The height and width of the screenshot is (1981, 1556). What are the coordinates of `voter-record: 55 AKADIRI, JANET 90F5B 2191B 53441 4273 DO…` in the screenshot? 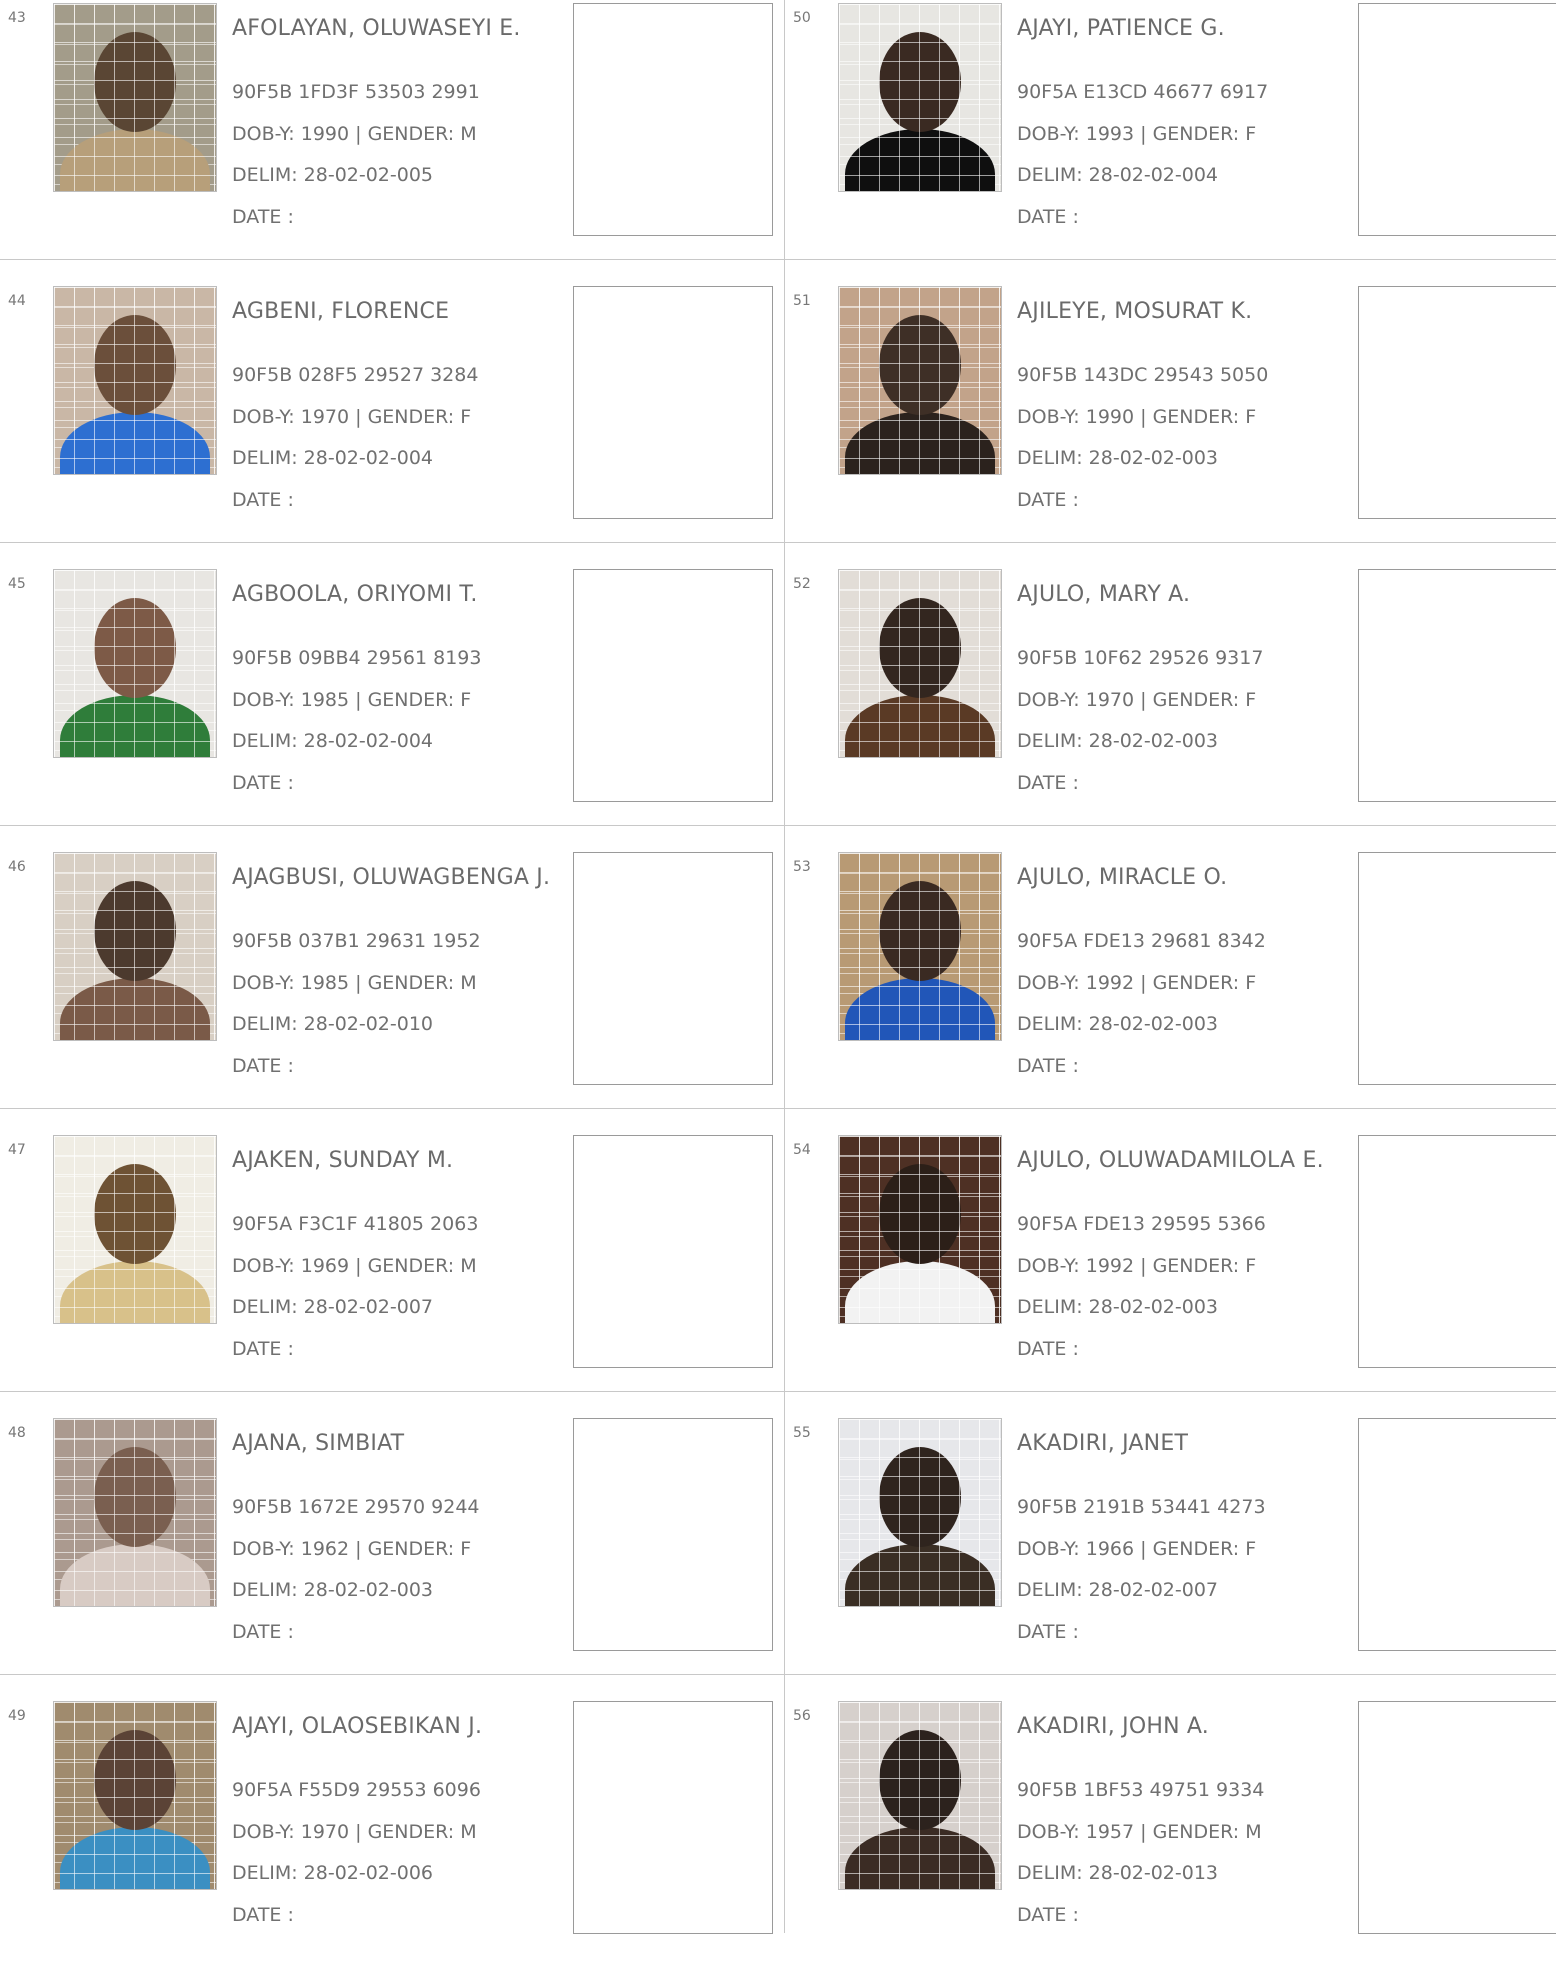 It's located at (1170, 1556).